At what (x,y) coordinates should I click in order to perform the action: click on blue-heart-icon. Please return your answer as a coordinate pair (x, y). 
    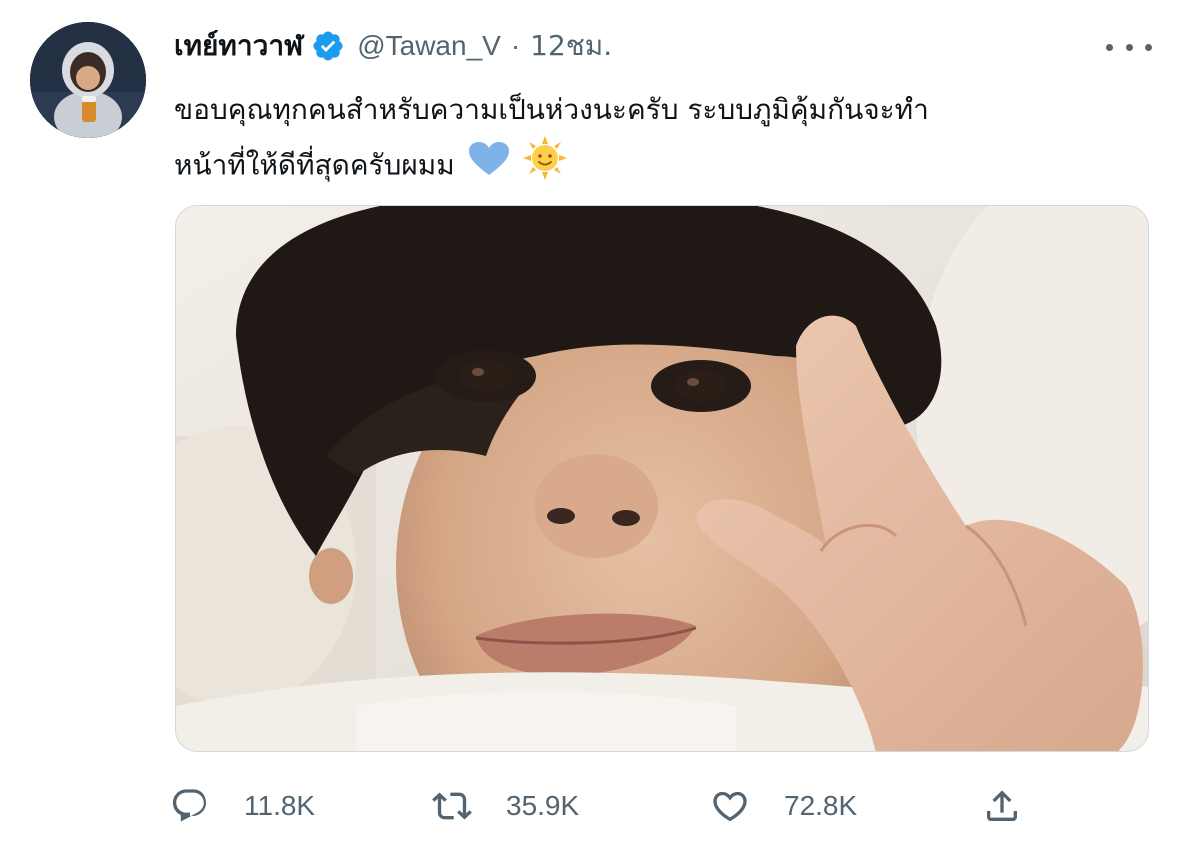
    Looking at the image, I should click on (488, 167).